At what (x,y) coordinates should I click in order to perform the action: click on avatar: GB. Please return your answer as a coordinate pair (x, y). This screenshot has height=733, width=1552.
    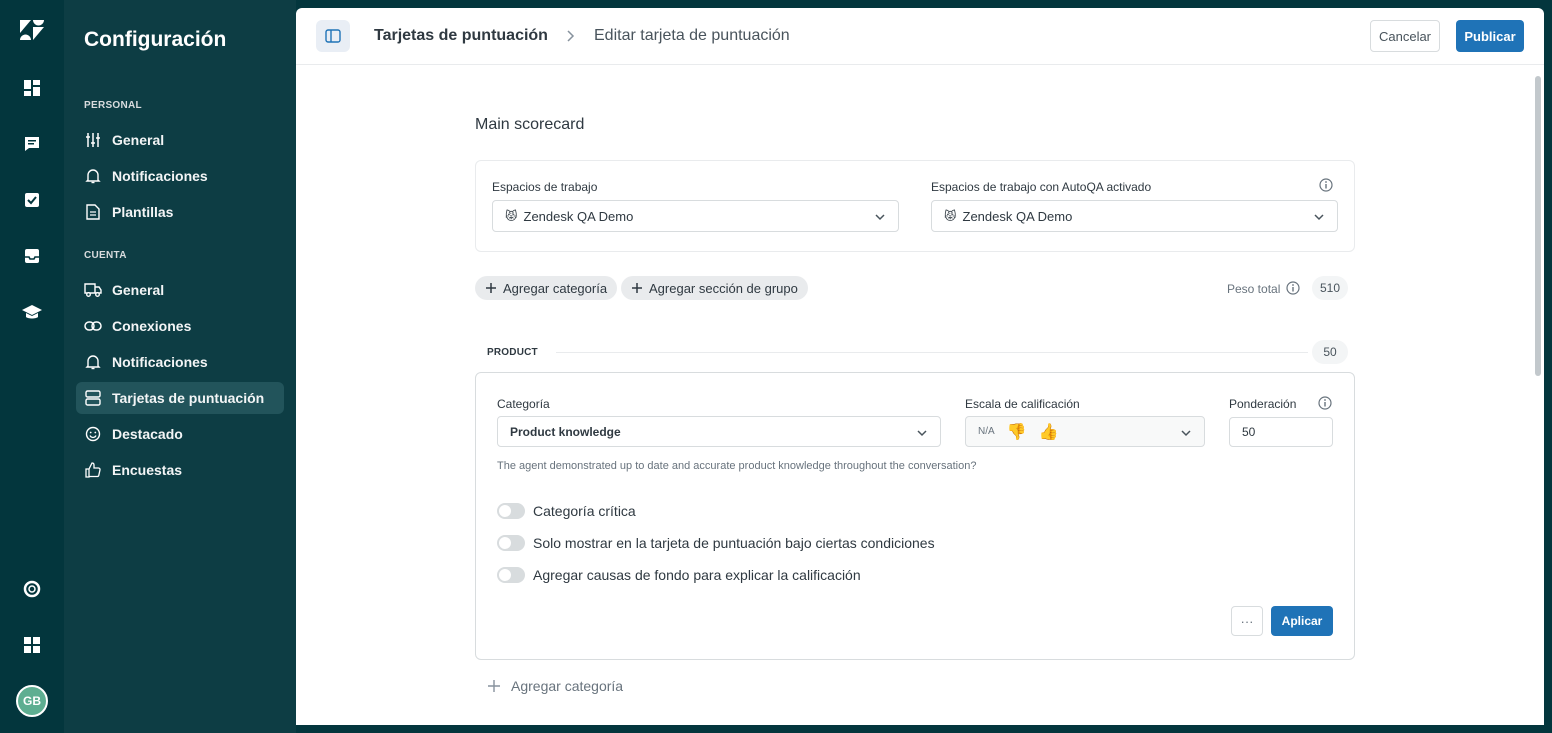
    Looking at the image, I should click on (32, 701).